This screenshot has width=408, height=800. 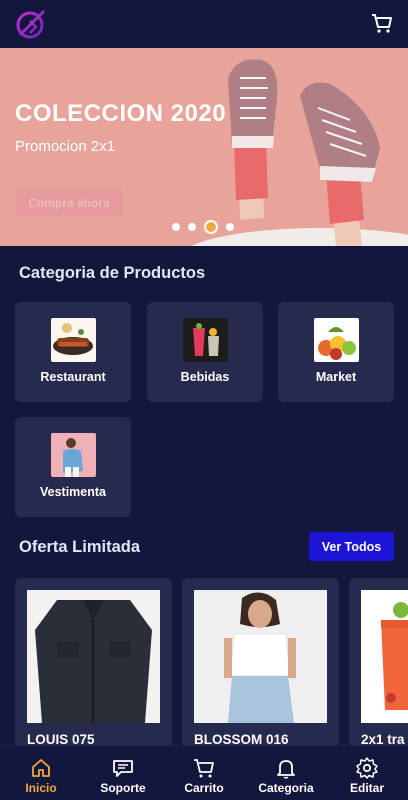 What do you see at coordinates (69, 202) in the screenshot?
I see `shop-now-button: Compra ahora` at bounding box center [69, 202].